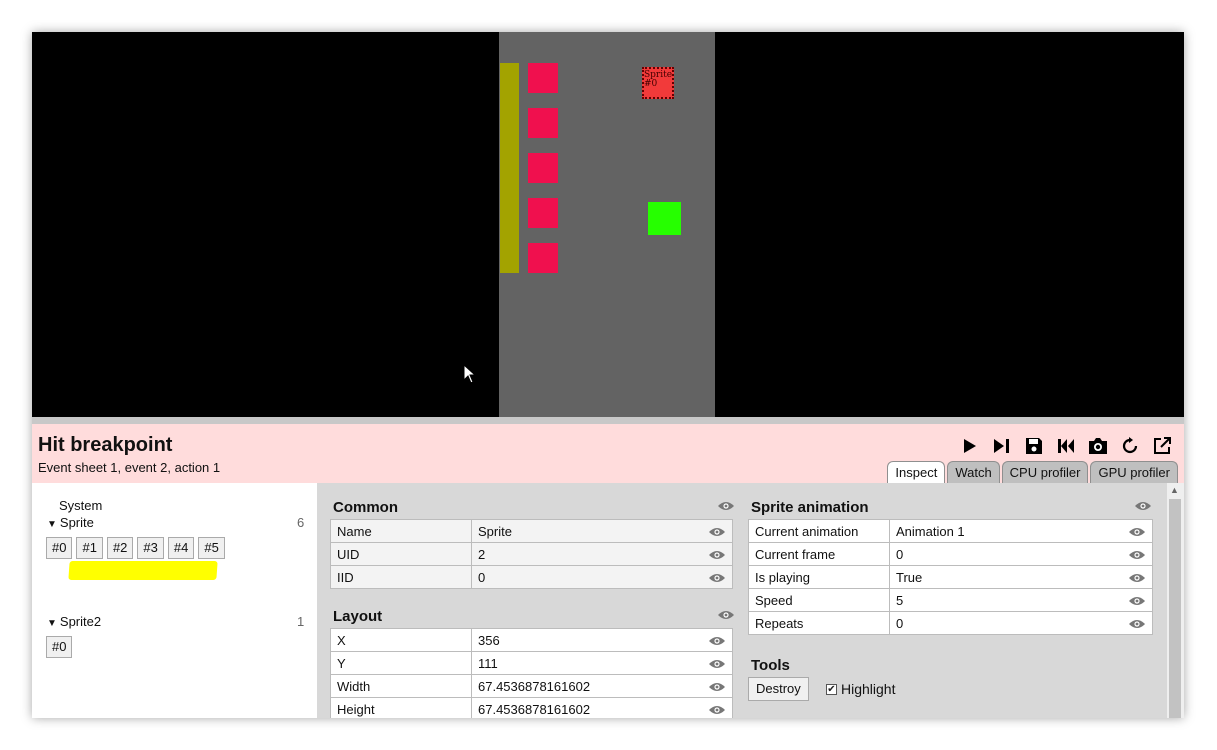  I want to click on sprite2-instances: #0, so click(59, 647).